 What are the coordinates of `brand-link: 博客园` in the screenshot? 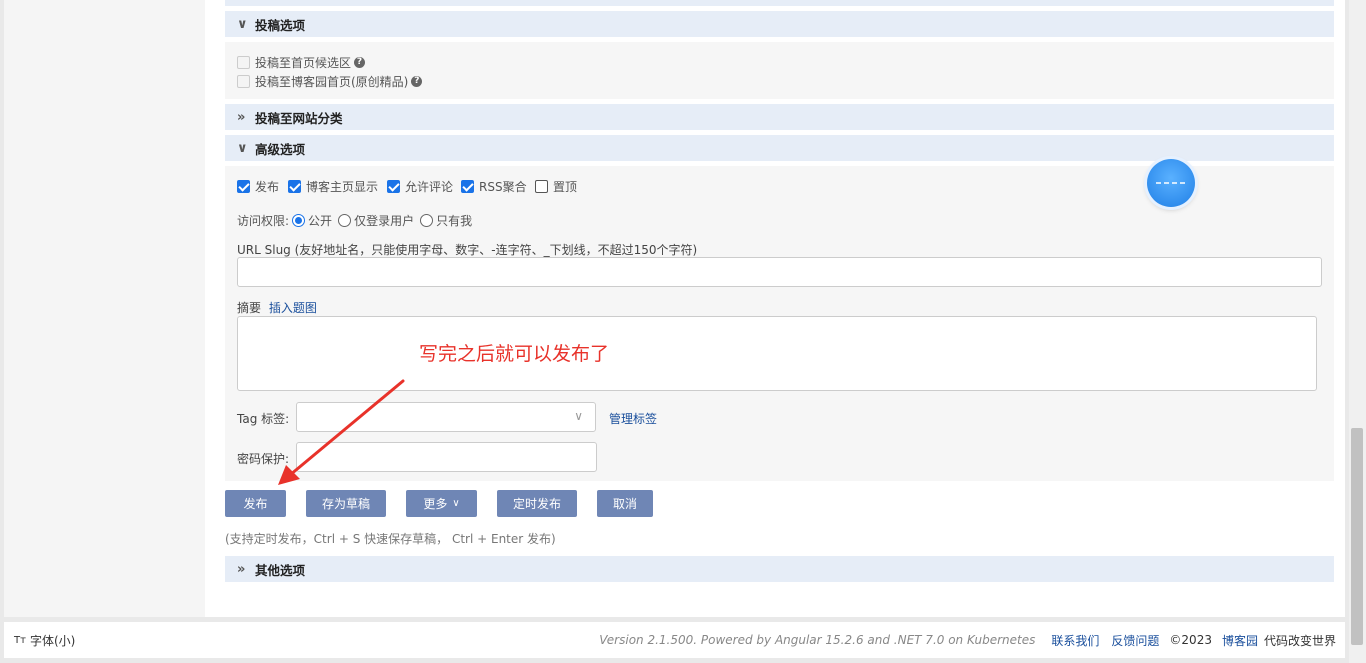 It's located at (1240, 640).